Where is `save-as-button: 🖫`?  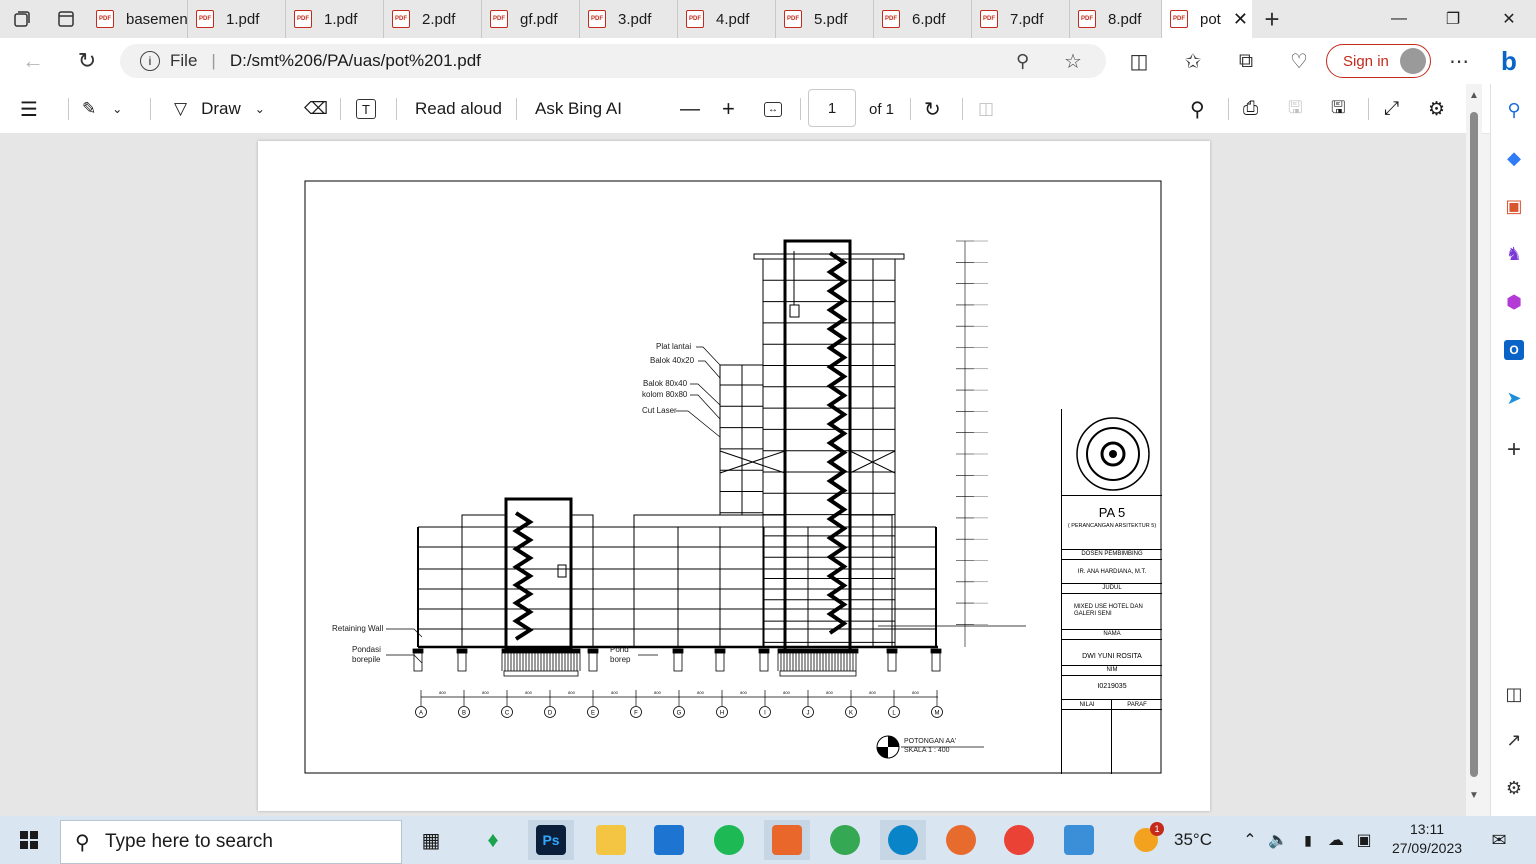 save-as-button: 🖫 is located at coordinates (1338, 109).